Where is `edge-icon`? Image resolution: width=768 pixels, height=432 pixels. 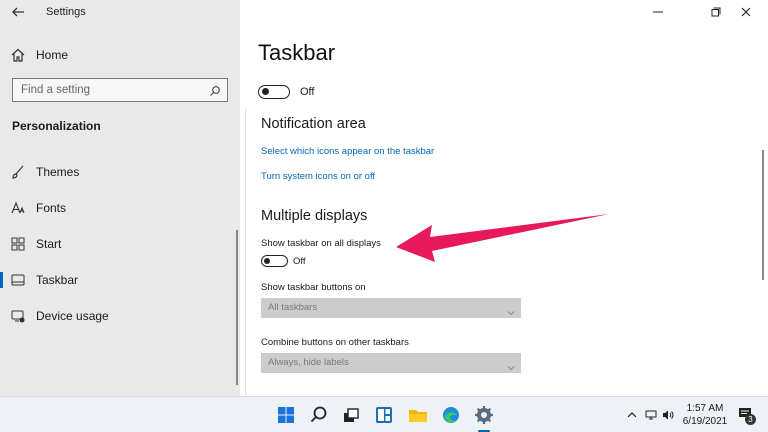
edge-icon is located at coordinates (451, 415).